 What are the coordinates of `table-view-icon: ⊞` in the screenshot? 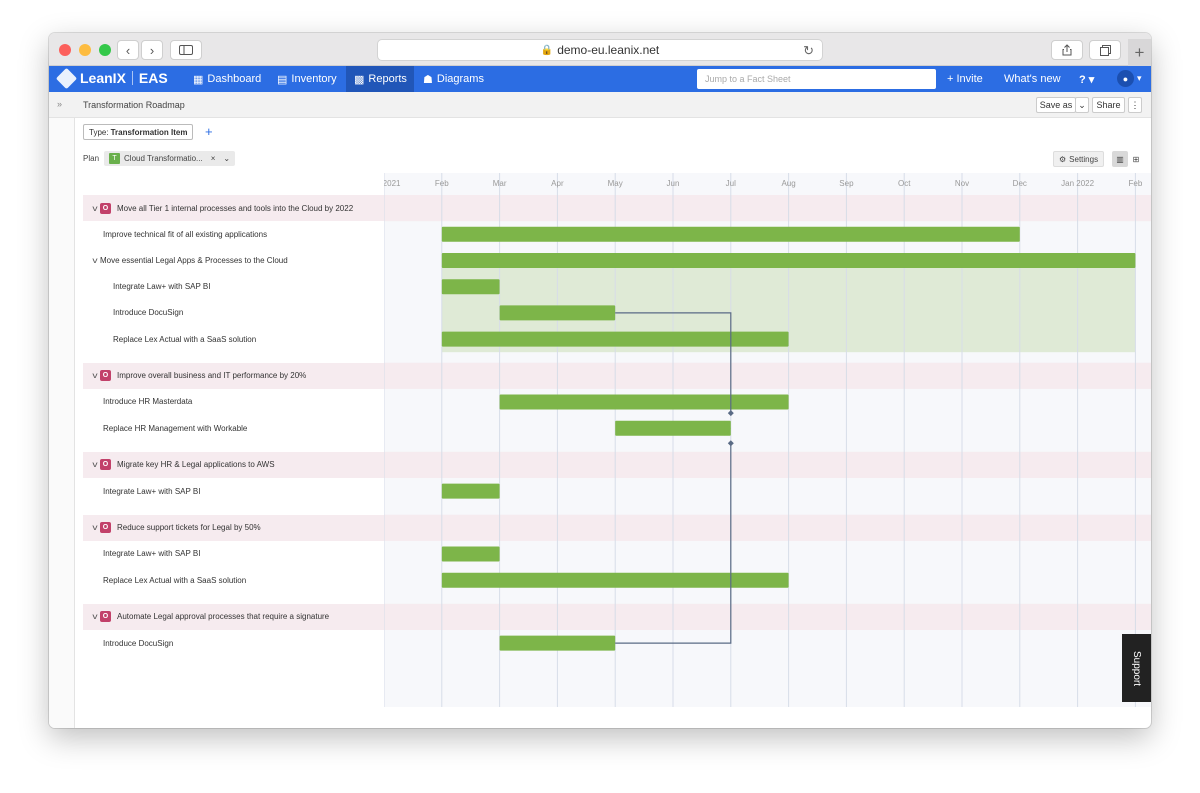 It's located at (1136, 159).